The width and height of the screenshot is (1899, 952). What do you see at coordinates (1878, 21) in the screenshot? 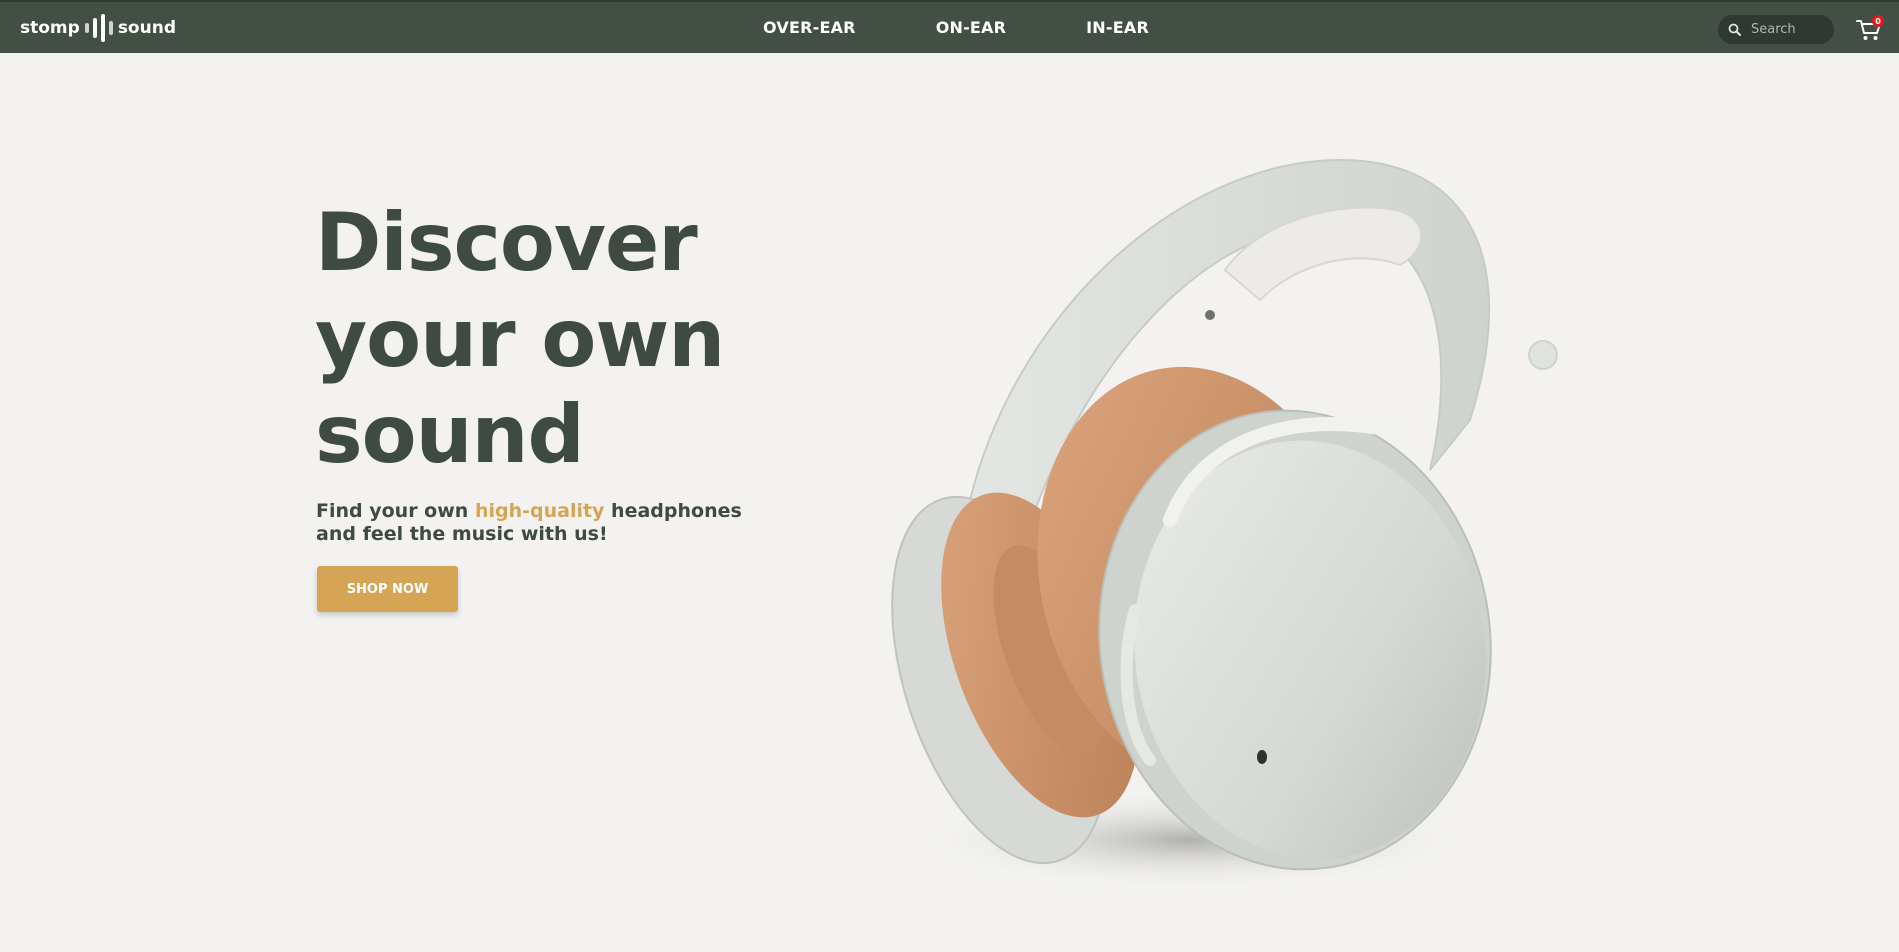
I see `cart-count-badge: 0` at bounding box center [1878, 21].